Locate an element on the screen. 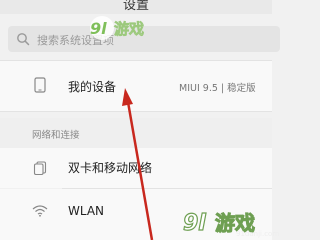 The height and width of the screenshot is (240, 320). dual-sim-label: 双卡和移动网络 is located at coordinates (110, 168).